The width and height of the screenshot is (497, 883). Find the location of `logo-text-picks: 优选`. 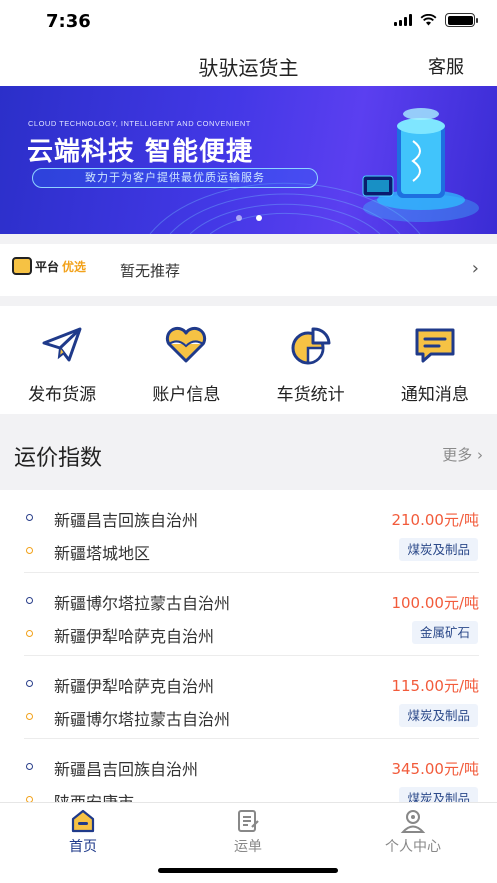

logo-text-picks: 优选 is located at coordinates (74, 266).